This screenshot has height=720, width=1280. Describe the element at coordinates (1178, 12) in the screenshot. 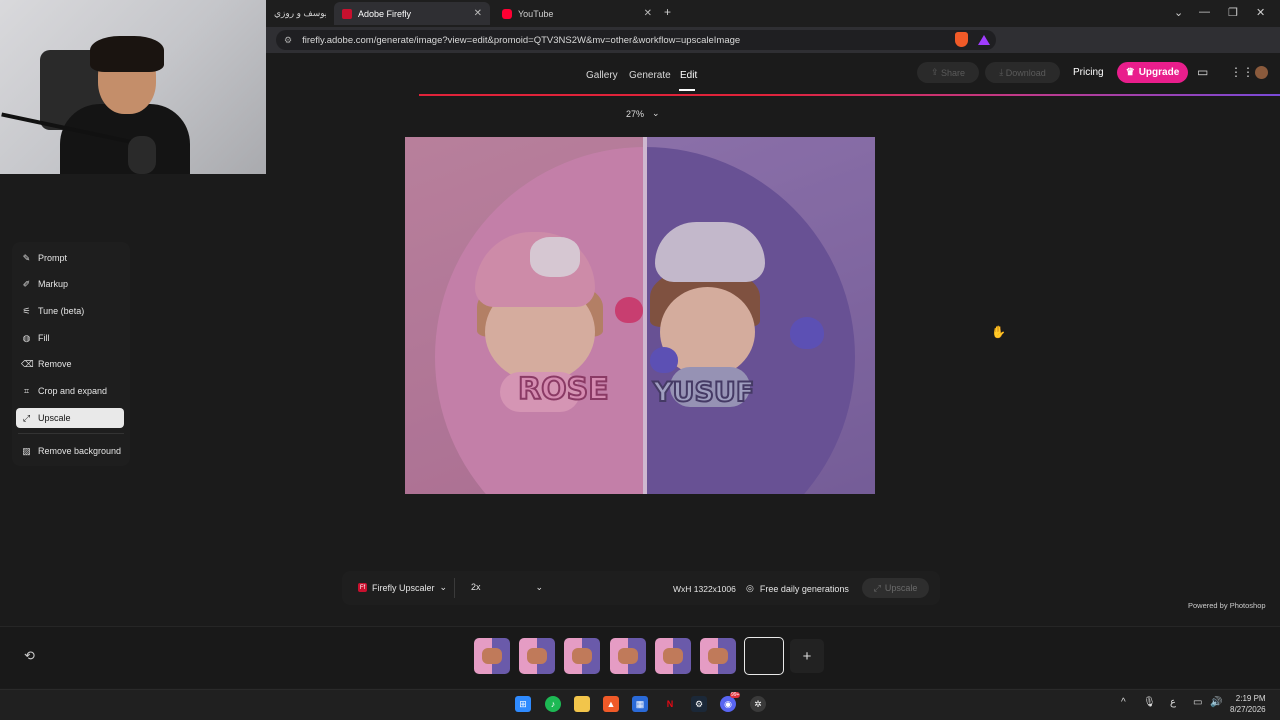

I see `tab-search-icon: ⌄` at that location.